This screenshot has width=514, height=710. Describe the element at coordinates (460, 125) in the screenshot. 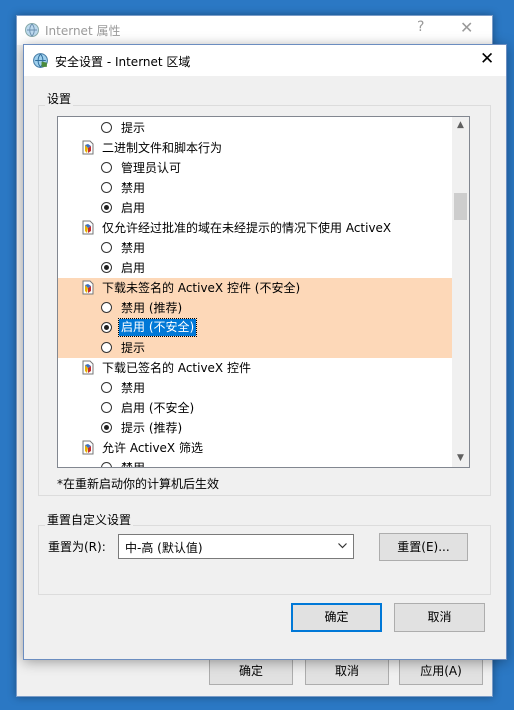

I see `scroll-up-icon: ▲` at that location.